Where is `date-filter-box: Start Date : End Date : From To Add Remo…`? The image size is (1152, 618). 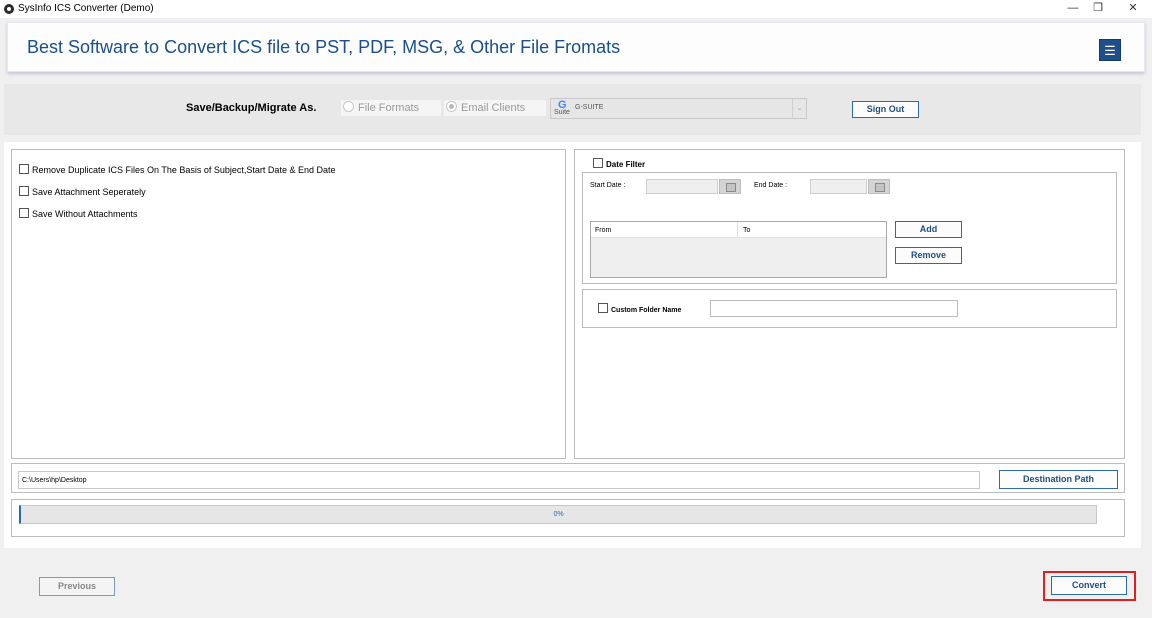
date-filter-box: Start Date : End Date : From To Add Remo… is located at coordinates (849, 228).